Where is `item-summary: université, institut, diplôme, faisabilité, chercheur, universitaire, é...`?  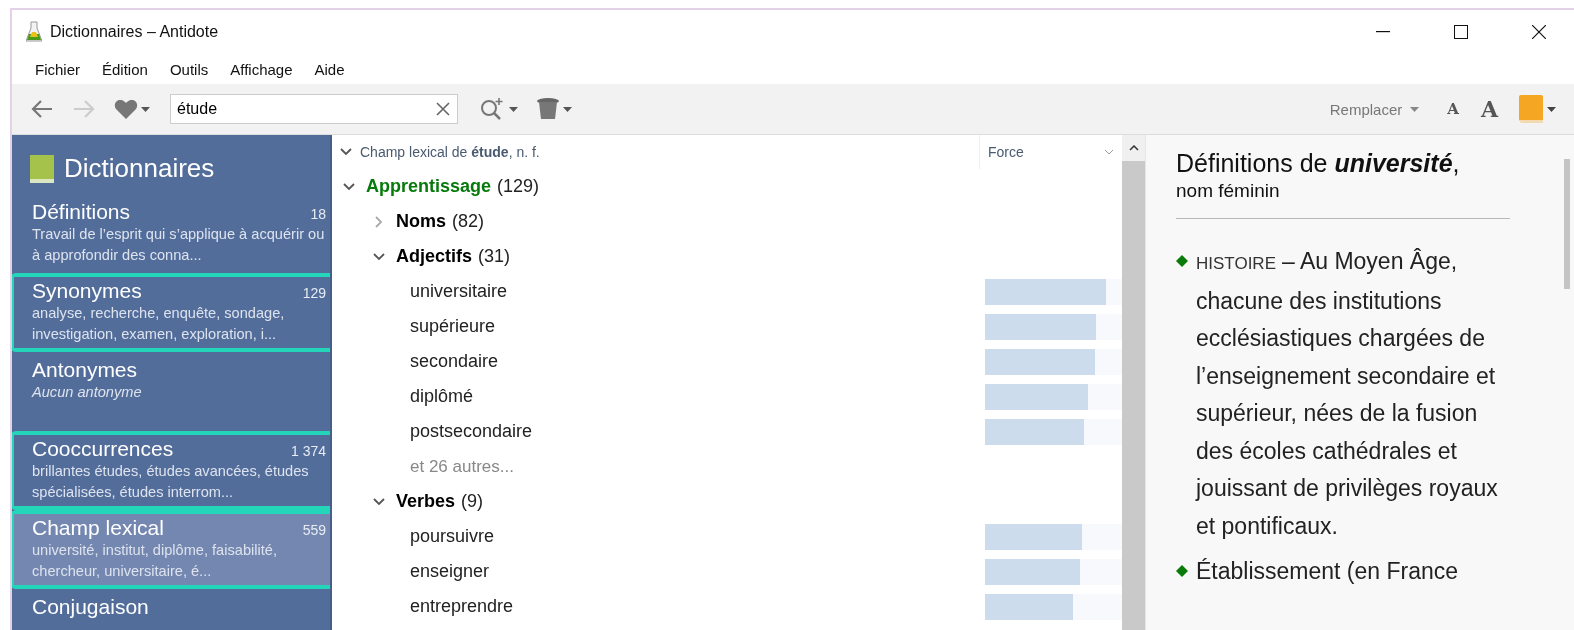 item-summary: université, institut, diplôme, faisabilité, chercheur, universitaire, é... is located at coordinates (155, 561).